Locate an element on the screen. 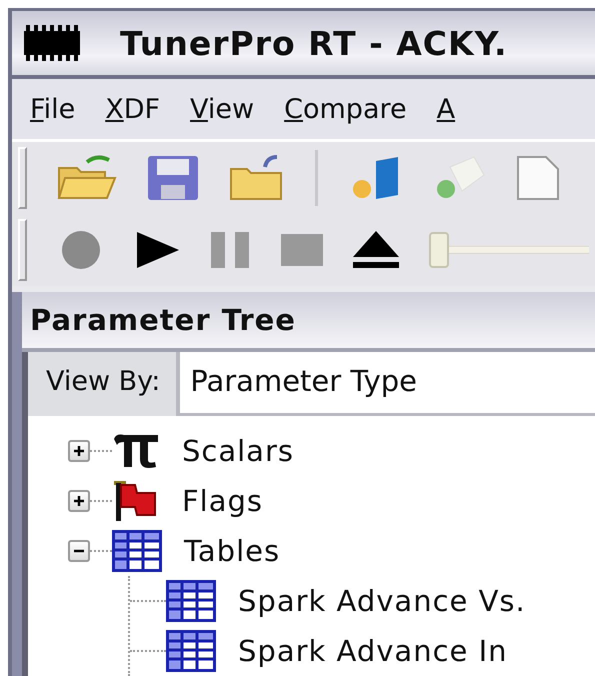 Image resolution: width=595 pixels, height=676 pixels. menu-item: A is located at coordinates (446, 109).